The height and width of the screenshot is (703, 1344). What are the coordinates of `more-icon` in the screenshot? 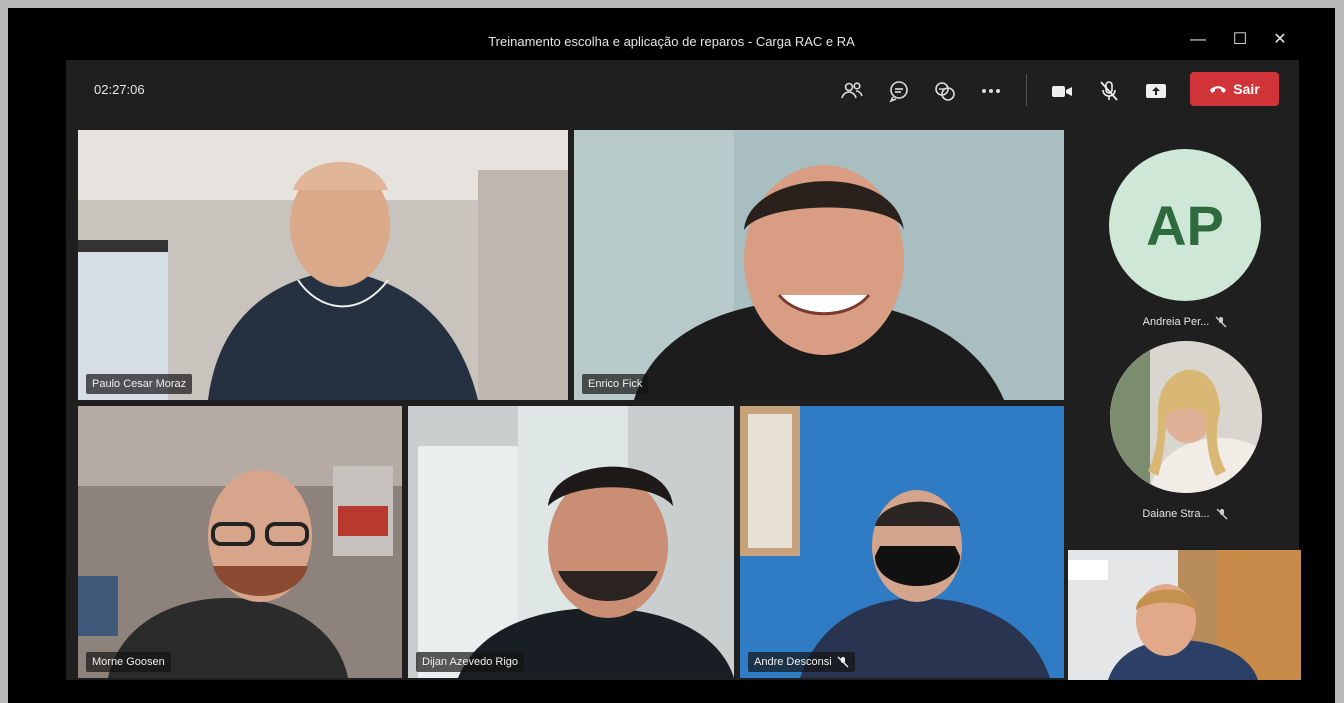 It's located at (991, 91).